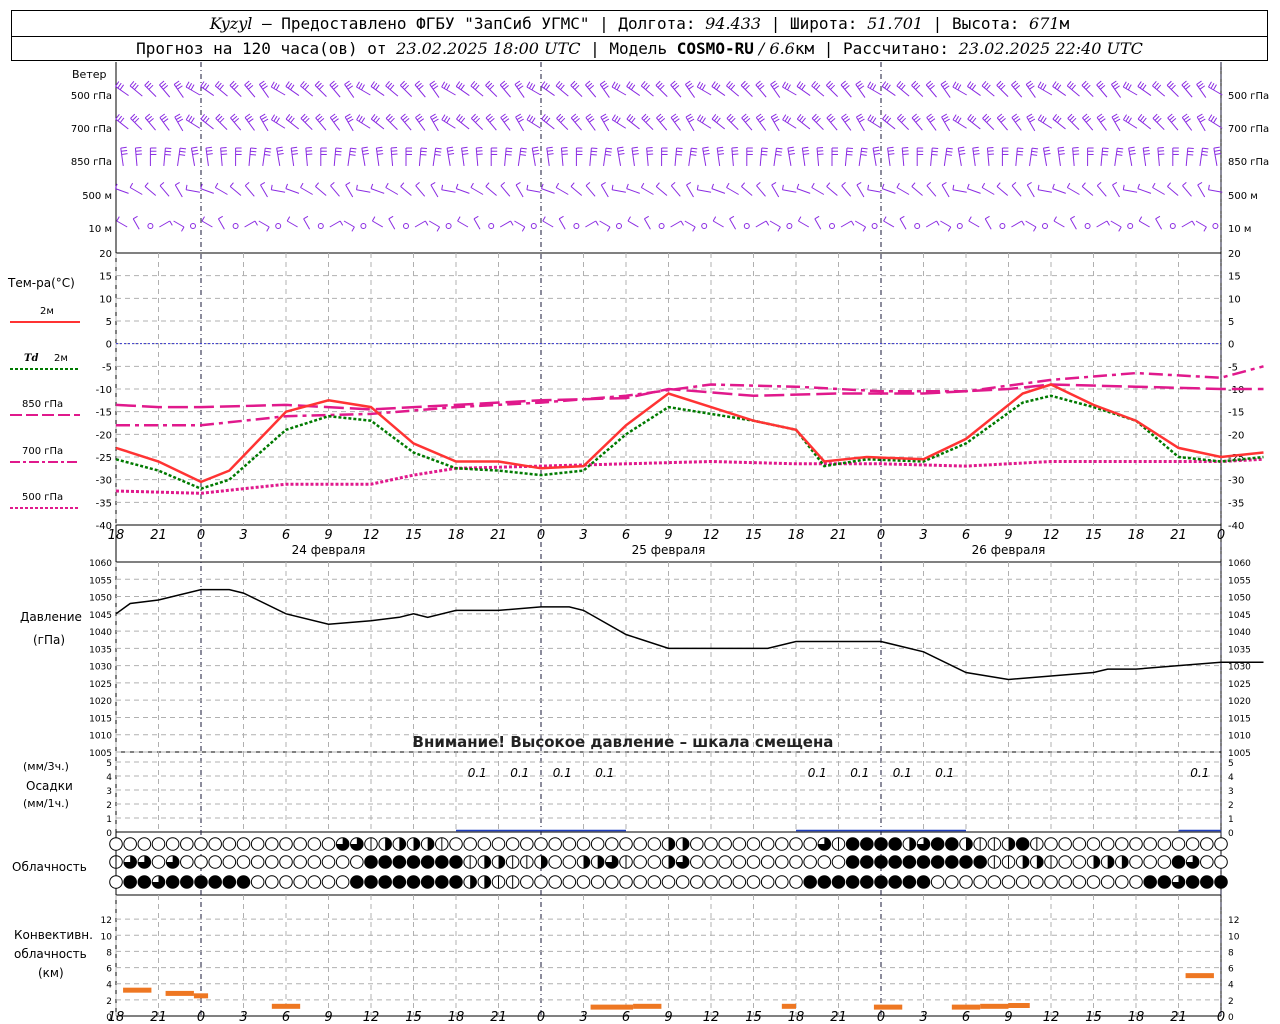 The image size is (1280, 1024). Describe the element at coordinates (1239, 229) in the screenshot. I see `wind-level-right: 10 м` at that location.